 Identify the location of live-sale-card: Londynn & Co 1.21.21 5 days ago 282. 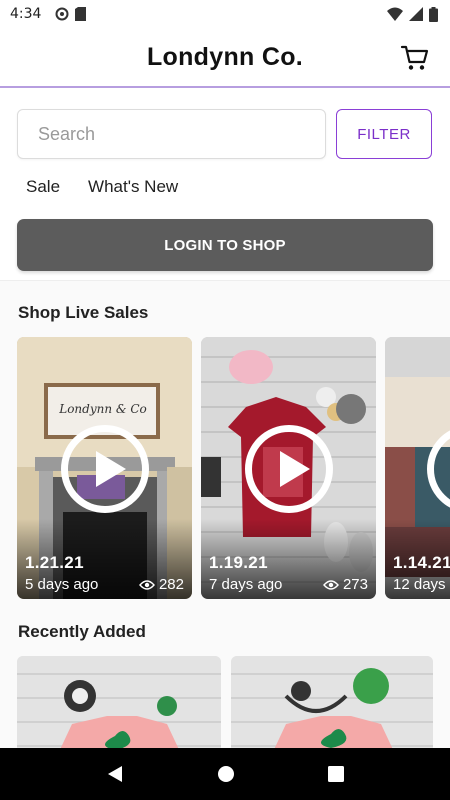
(104, 468).